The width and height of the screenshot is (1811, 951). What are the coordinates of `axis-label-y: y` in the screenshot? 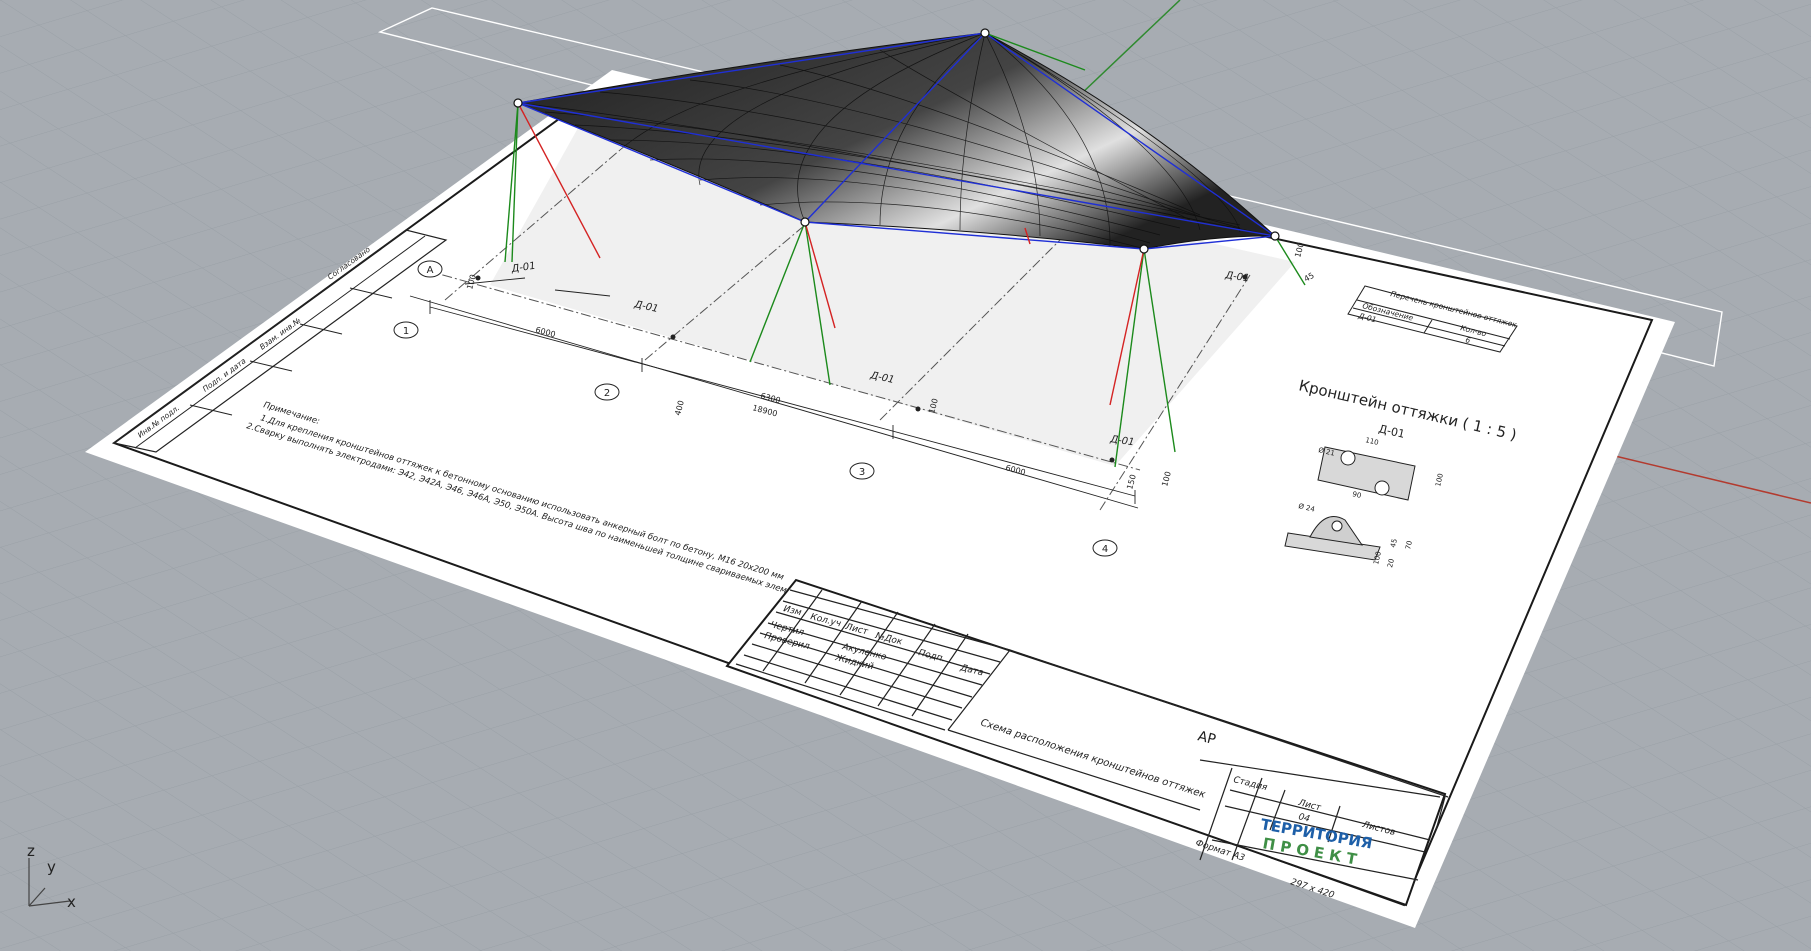 It's located at (51, 867).